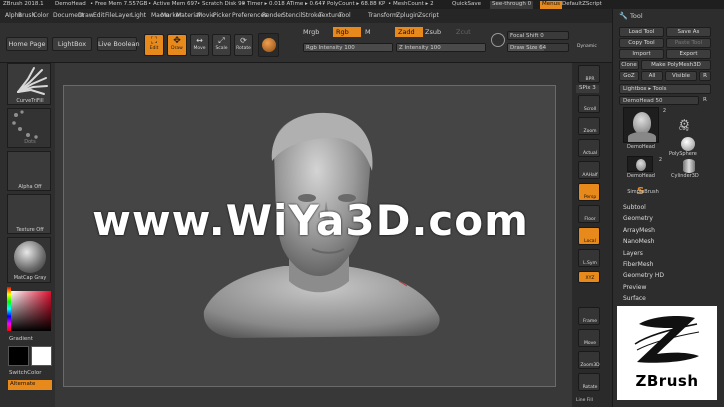 The image size is (724, 407). What do you see at coordinates (199, 45) in the screenshot?
I see `move-button: ↔ Move` at bounding box center [199, 45].